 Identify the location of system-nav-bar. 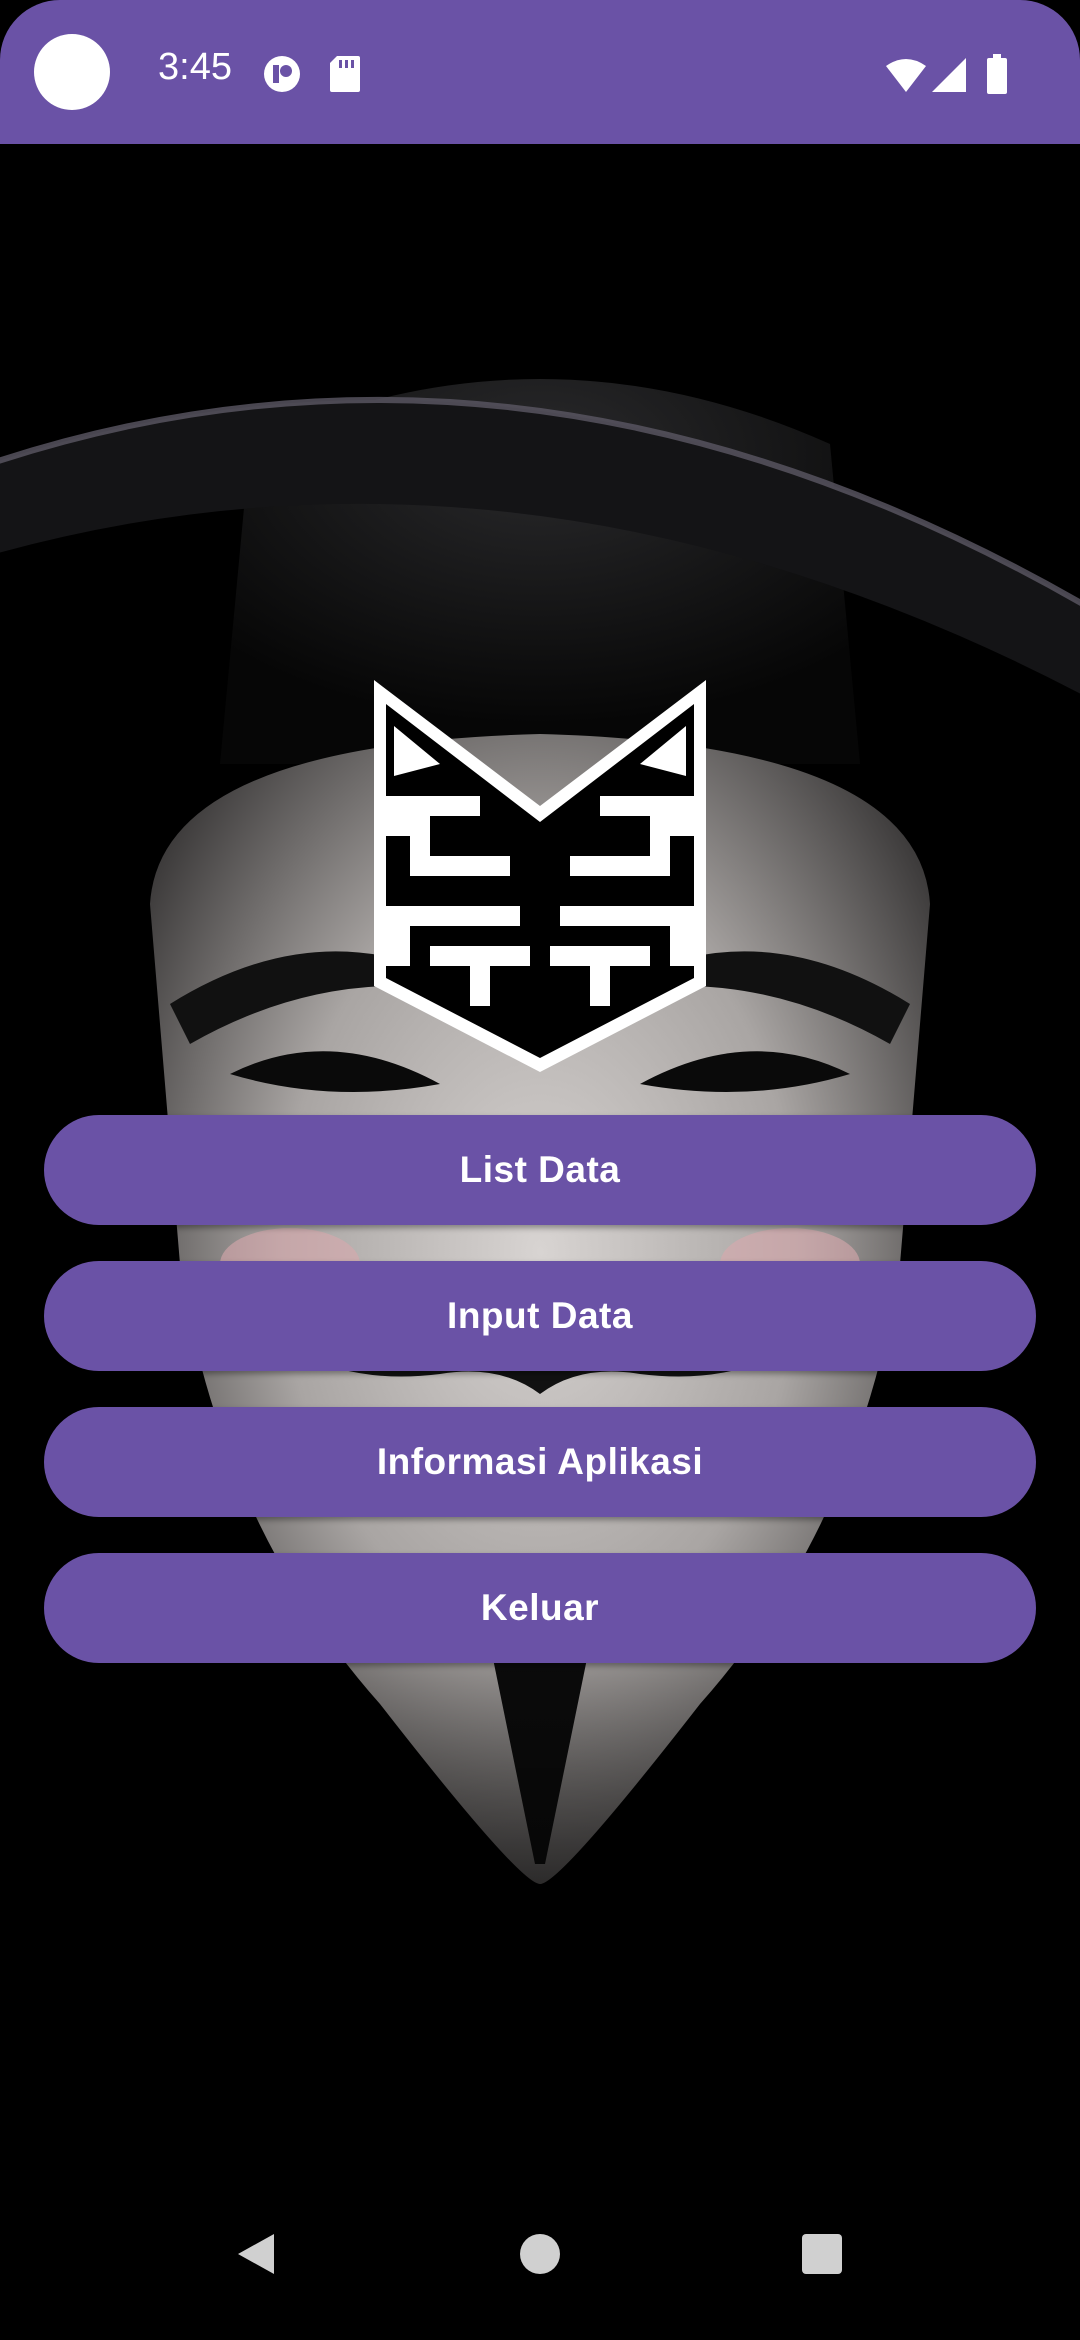
(540, 2265).